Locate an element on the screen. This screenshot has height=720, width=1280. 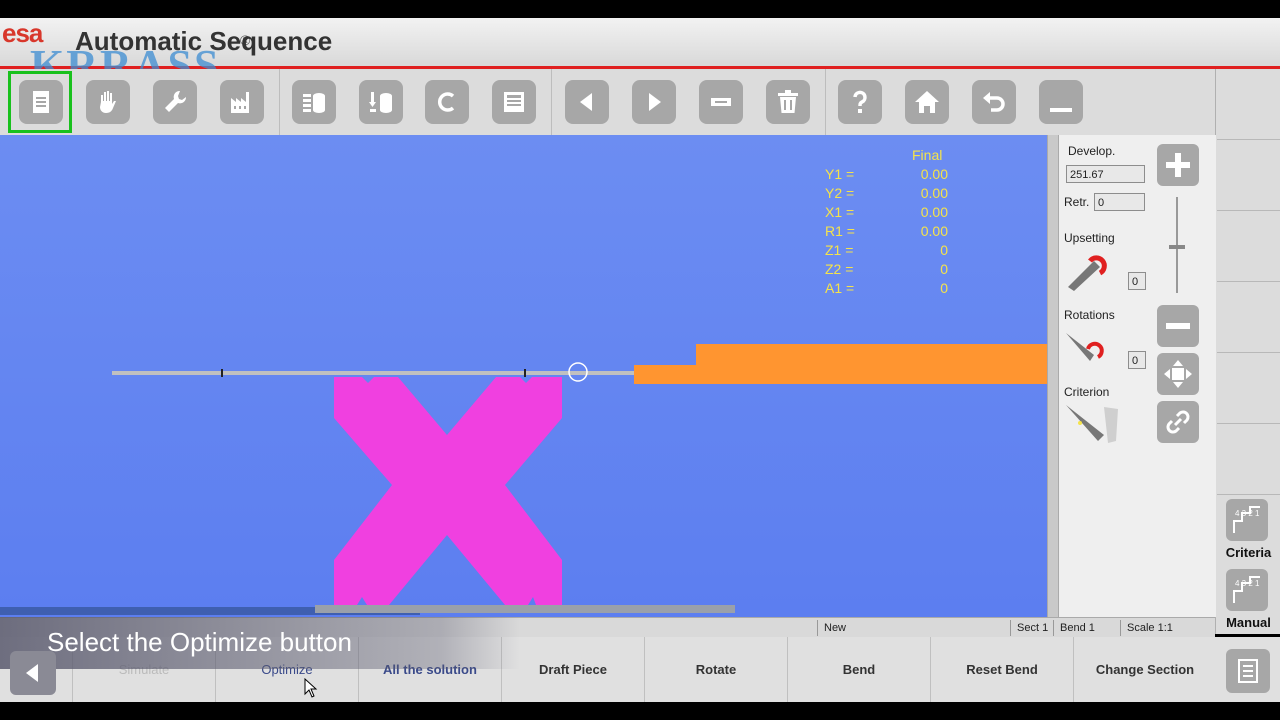
develop-field: 251.67 is located at coordinates (1105, 174).